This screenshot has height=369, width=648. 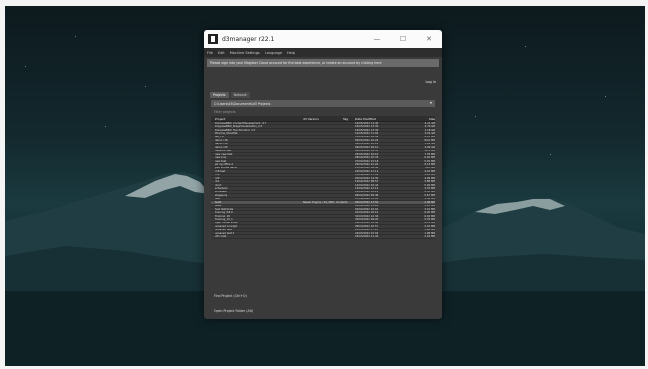 What do you see at coordinates (221, 53) in the screenshot?
I see `menu-edit: Edit` at bounding box center [221, 53].